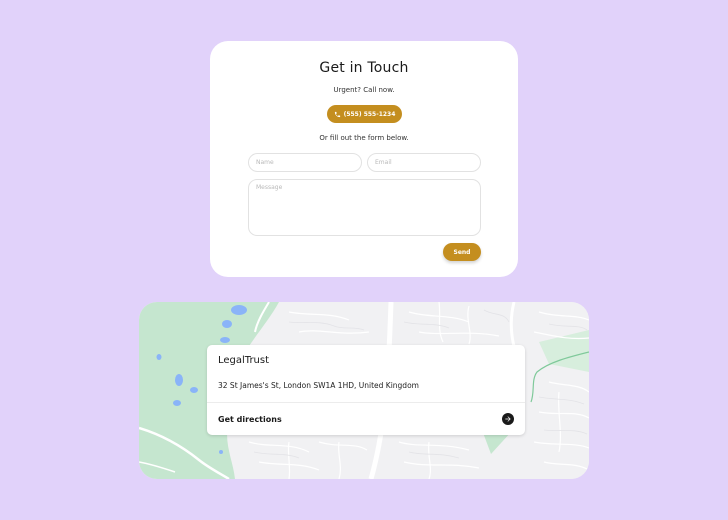 The image size is (728, 520). What do you see at coordinates (369, 114) in the screenshot?
I see `call-button-label: (555) 555-1234` at bounding box center [369, 114].